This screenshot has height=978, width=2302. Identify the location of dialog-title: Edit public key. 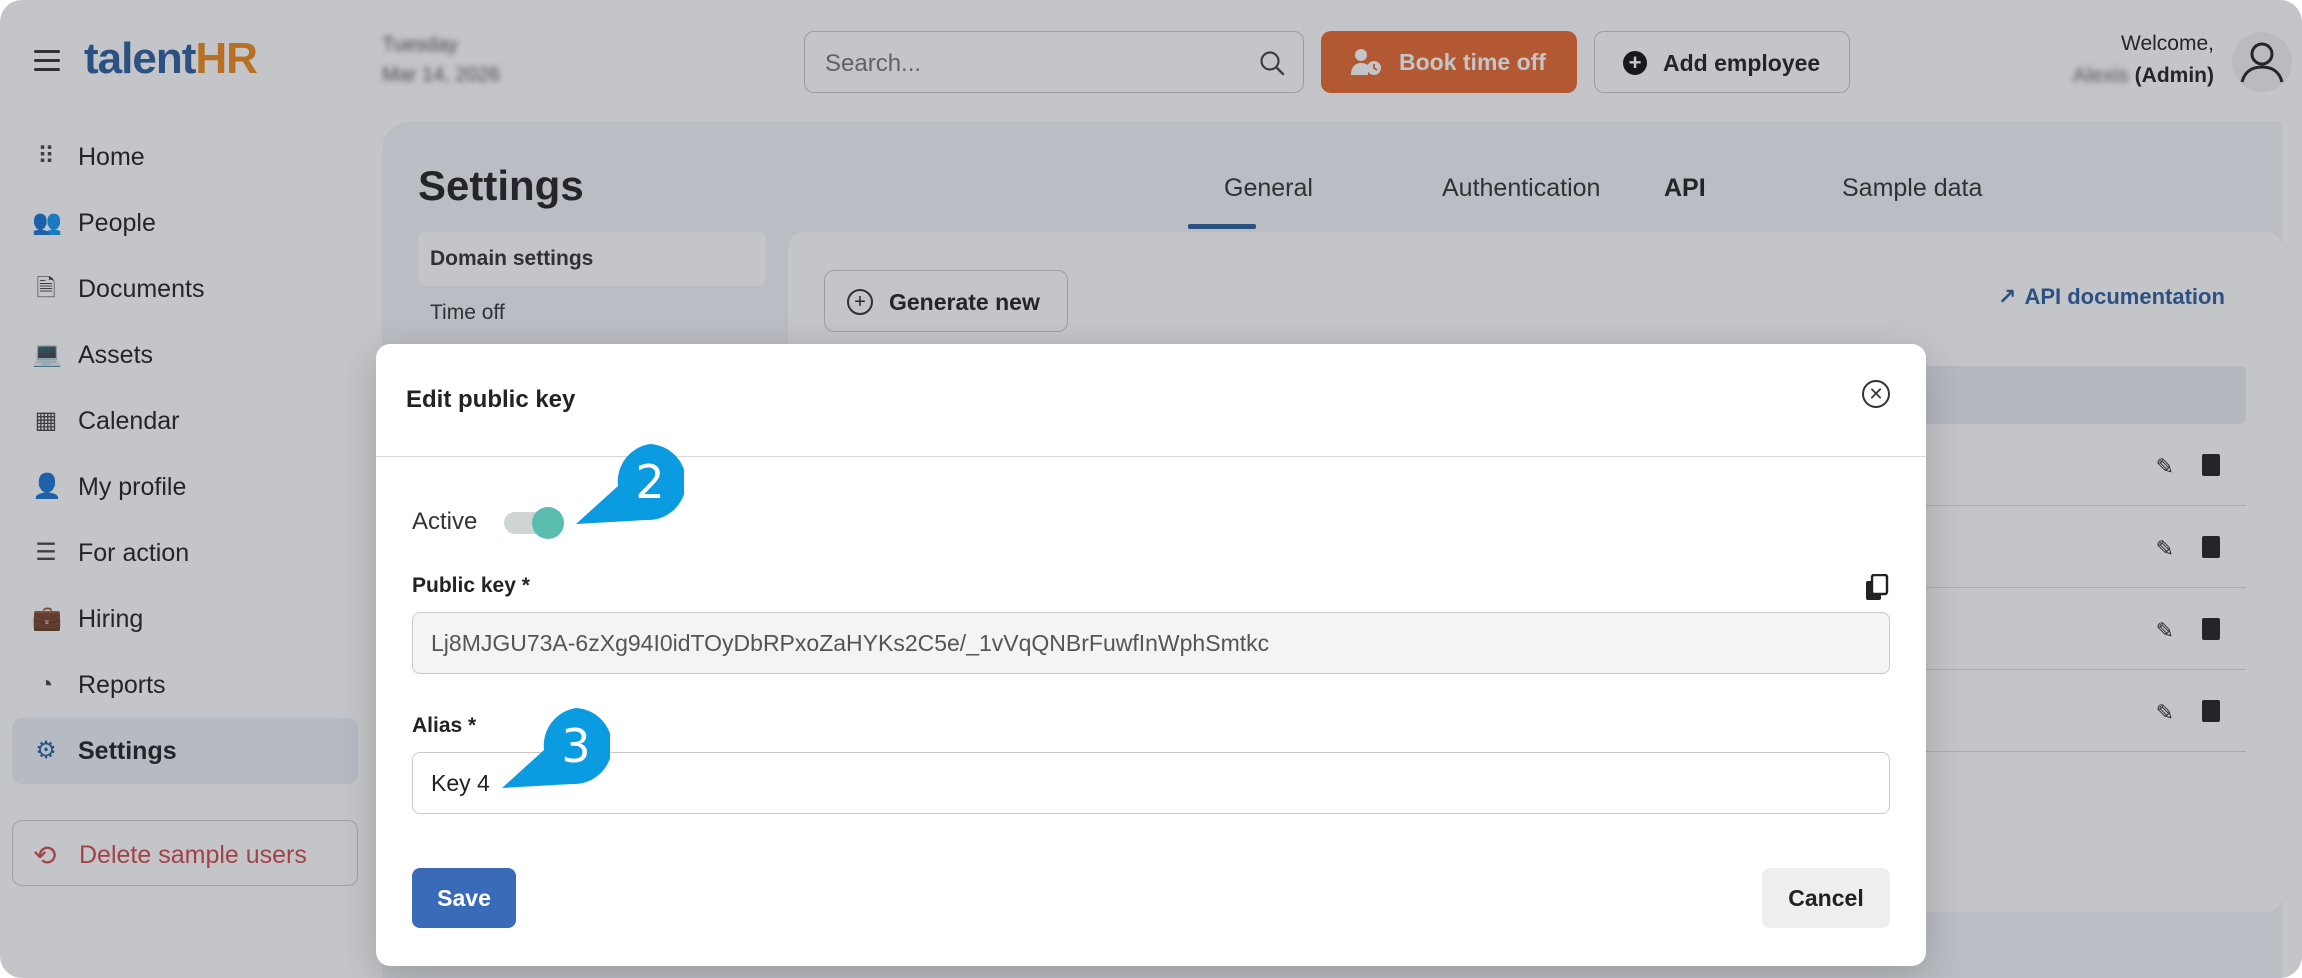
(491, 399).